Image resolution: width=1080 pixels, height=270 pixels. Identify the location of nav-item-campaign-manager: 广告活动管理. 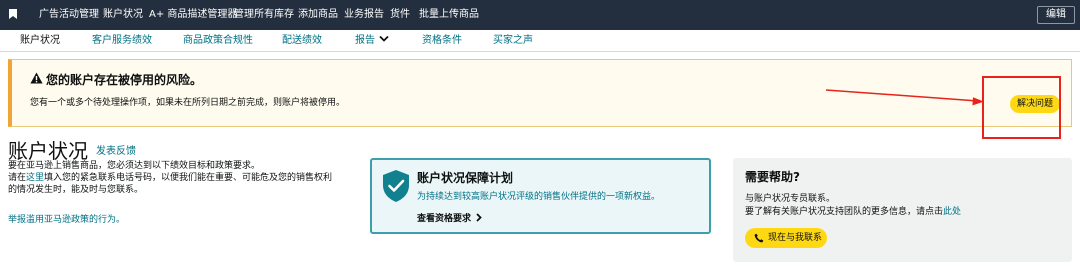
(69, 15).